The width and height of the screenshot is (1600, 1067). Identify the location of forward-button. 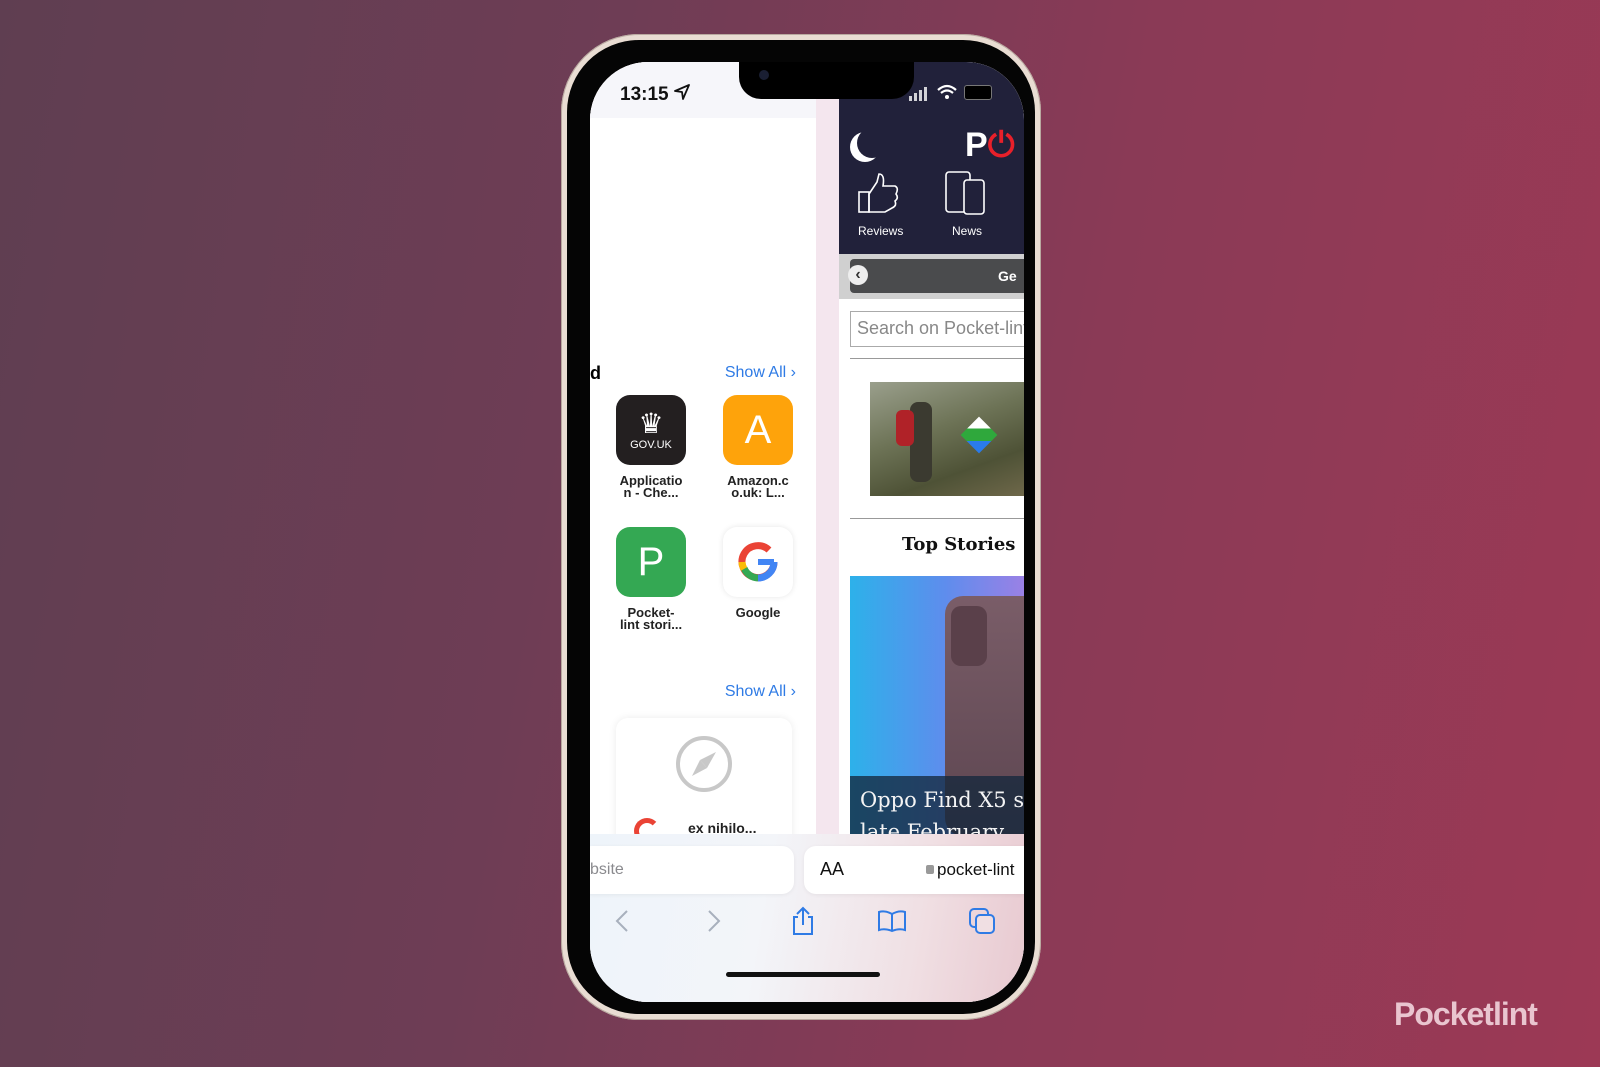
(714, 921).